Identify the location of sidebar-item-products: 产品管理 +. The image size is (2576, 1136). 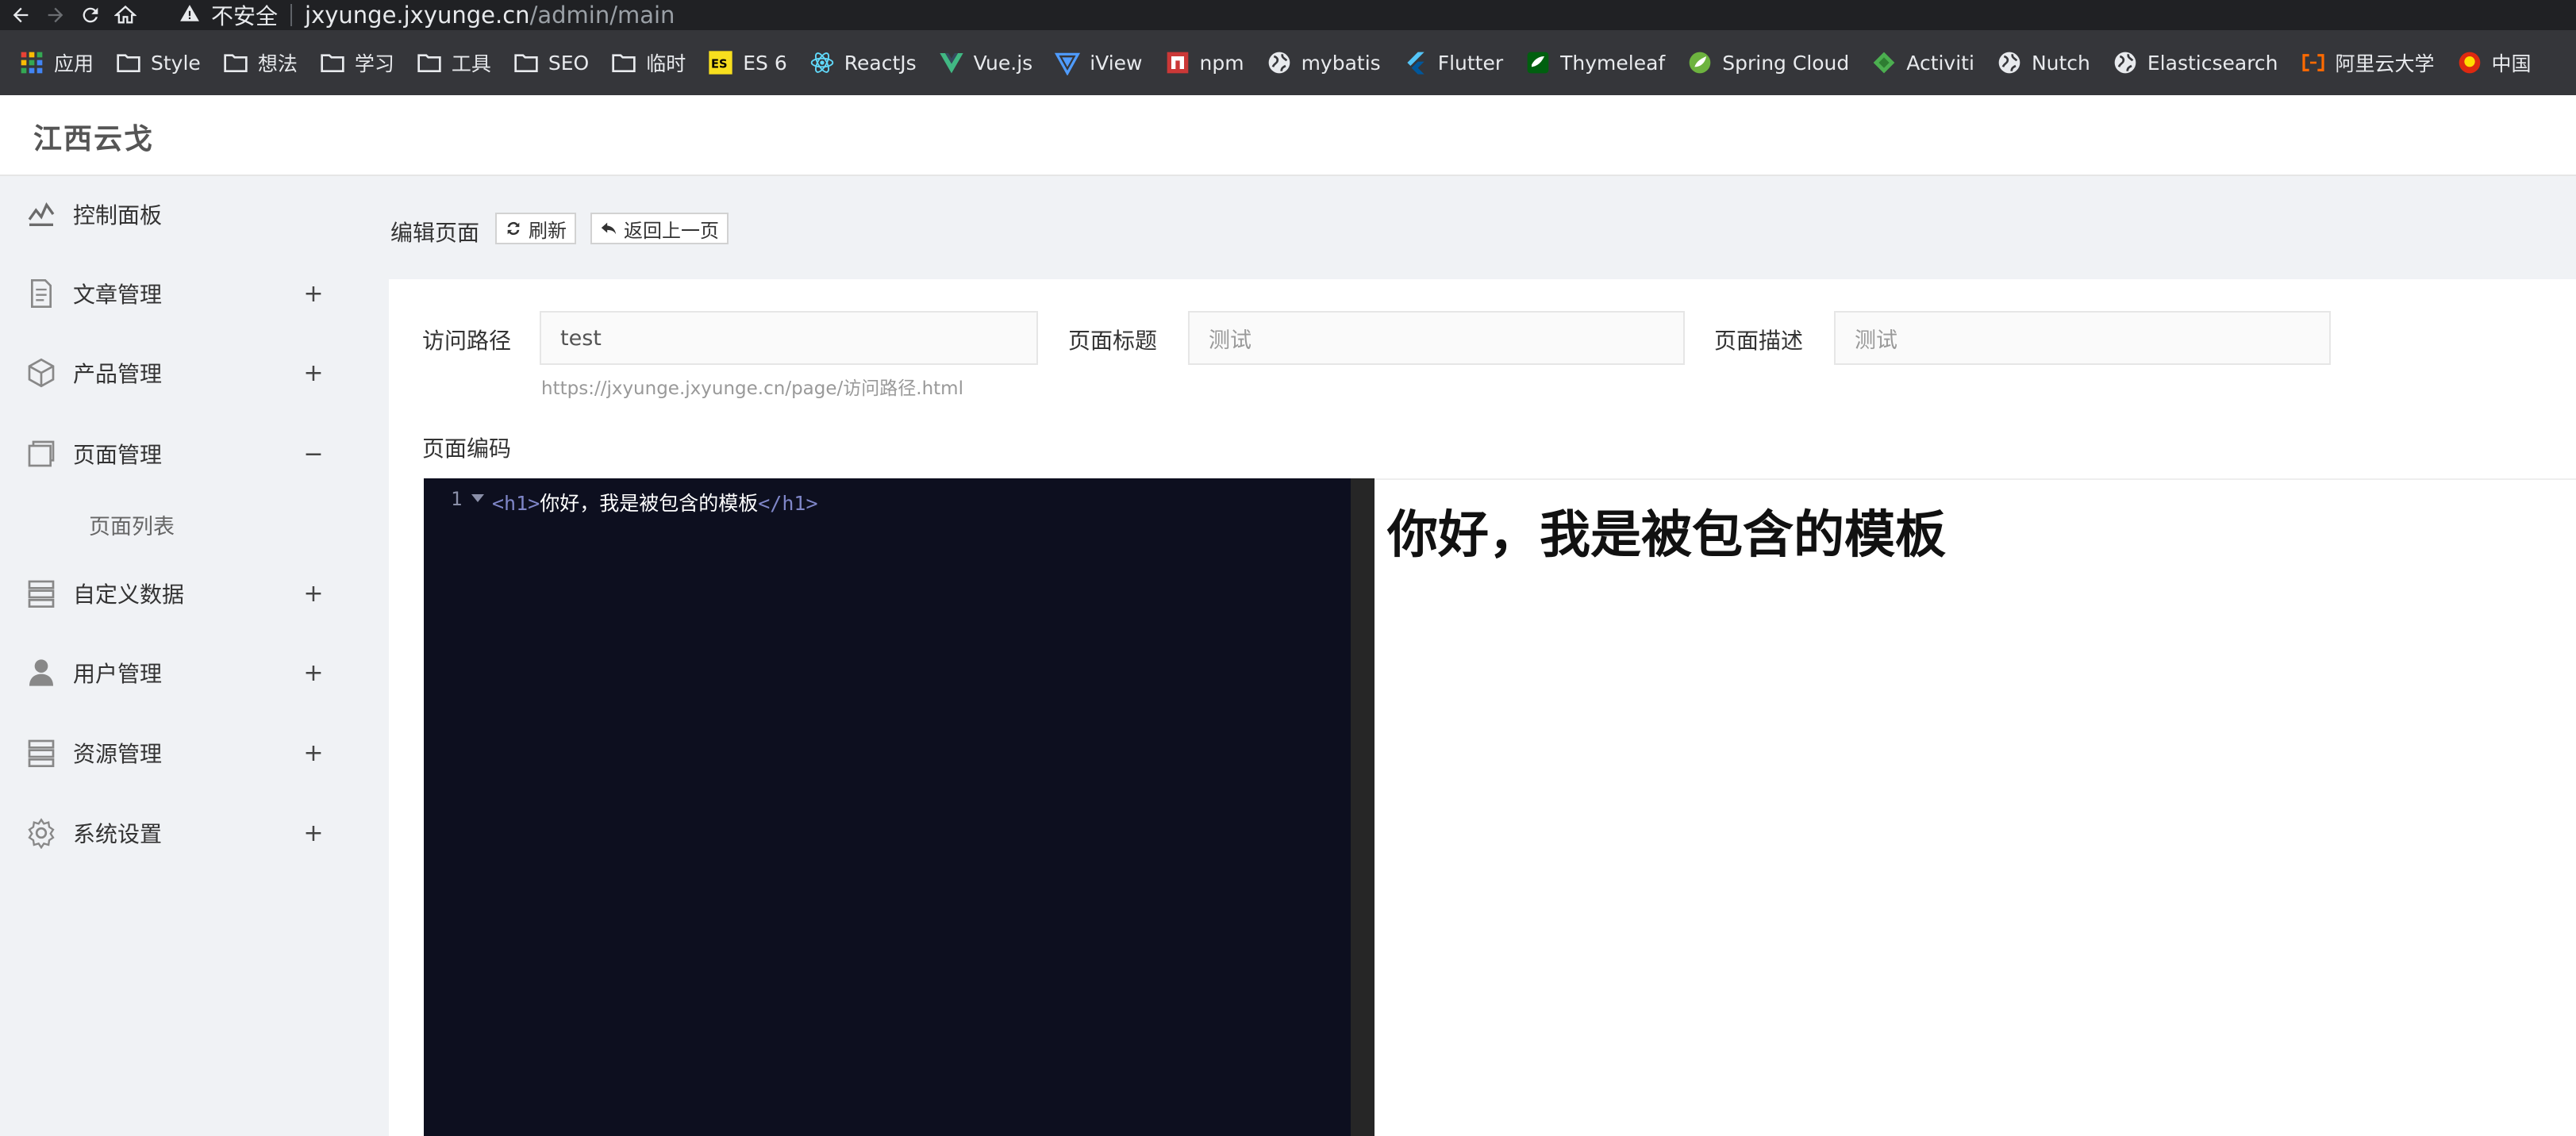
(174, 373).